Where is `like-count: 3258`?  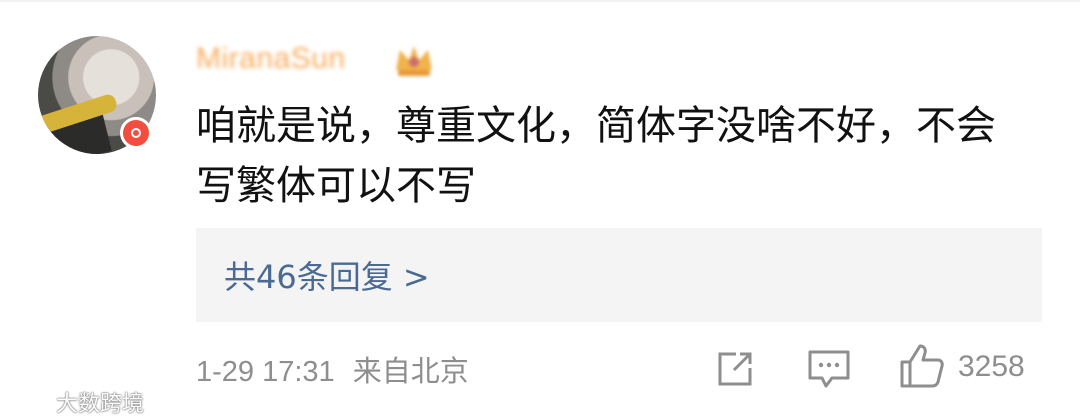
like-count: 3258 is located at coordinates (991, 366).